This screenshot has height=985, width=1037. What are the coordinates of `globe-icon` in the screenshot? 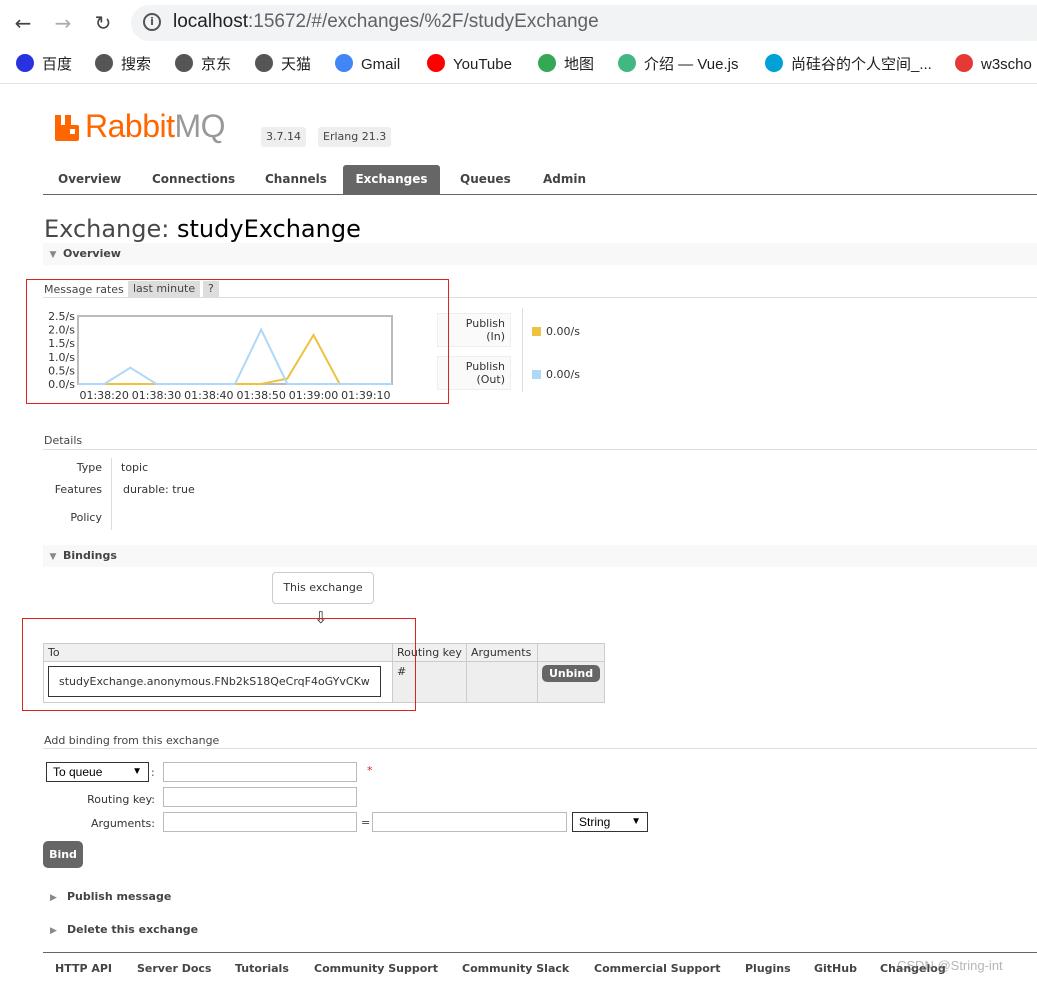 It's located at (104, 63).